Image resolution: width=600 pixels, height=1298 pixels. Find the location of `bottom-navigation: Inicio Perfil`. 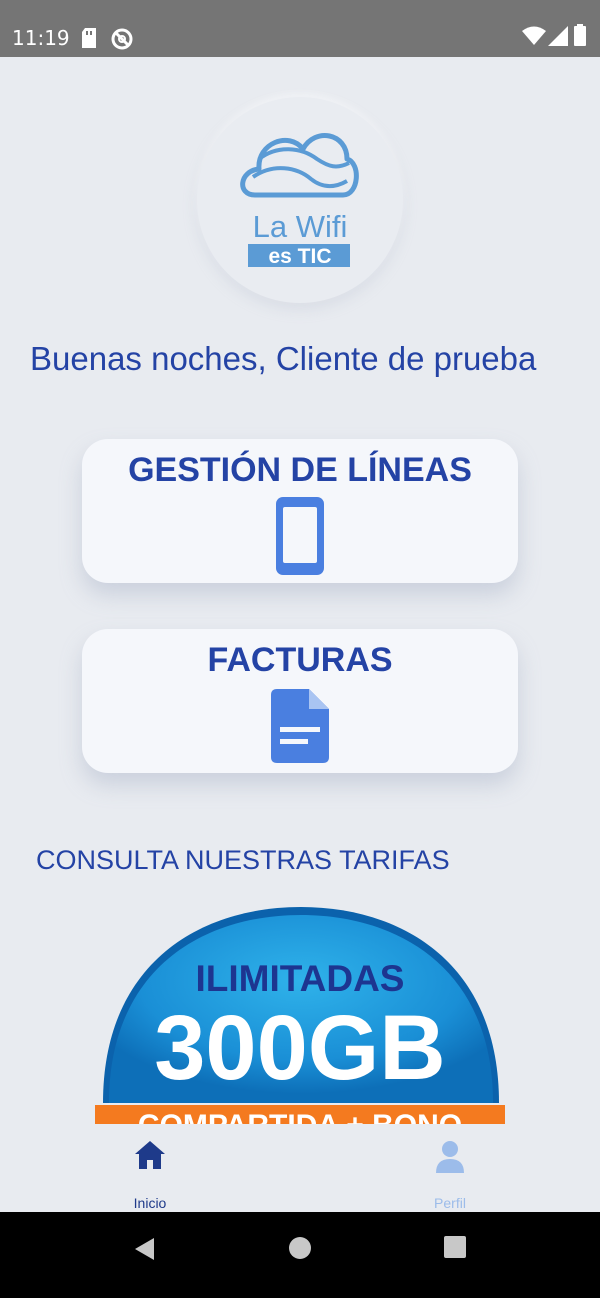

bottom-navigation: Inicio Perfil is located at coordinates (300, 1168).